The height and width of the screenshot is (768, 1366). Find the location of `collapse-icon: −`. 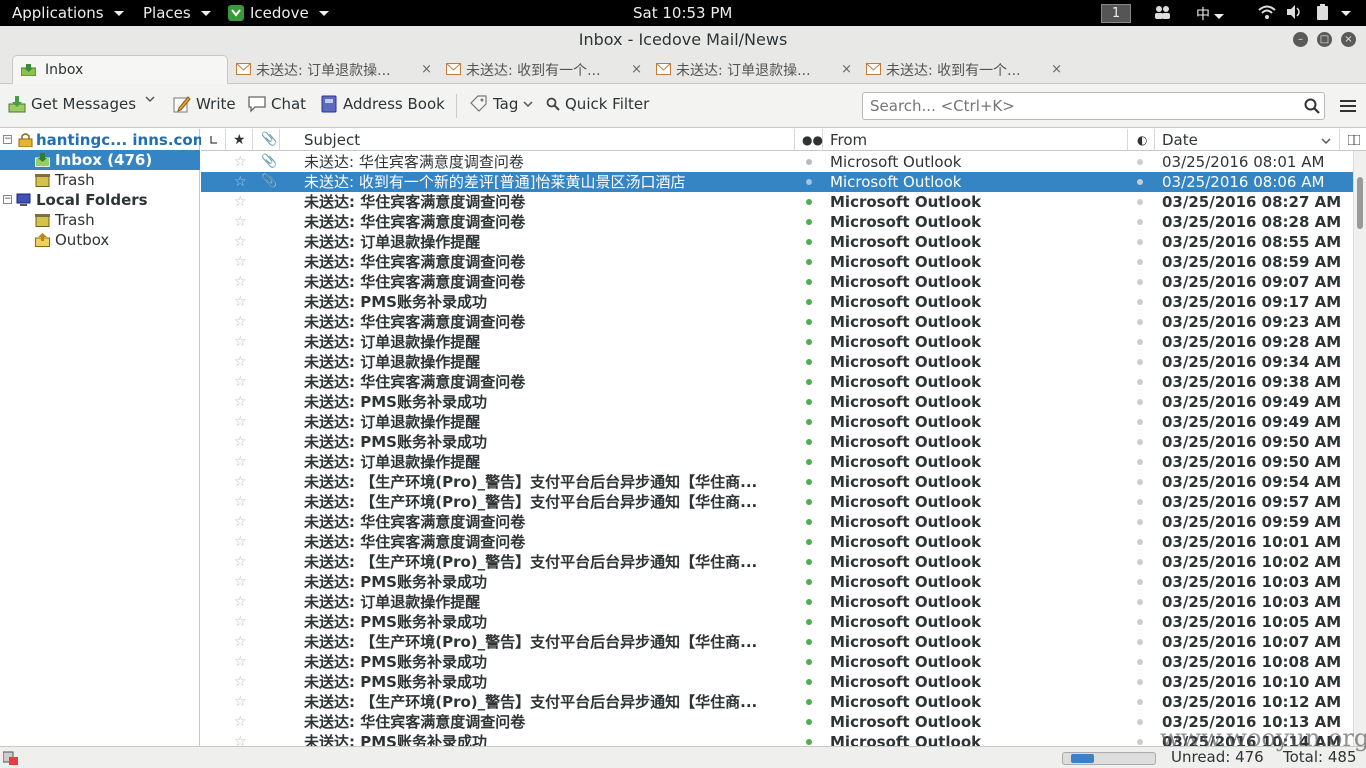

collapse-icon: − is located at coordinates (7, 139).